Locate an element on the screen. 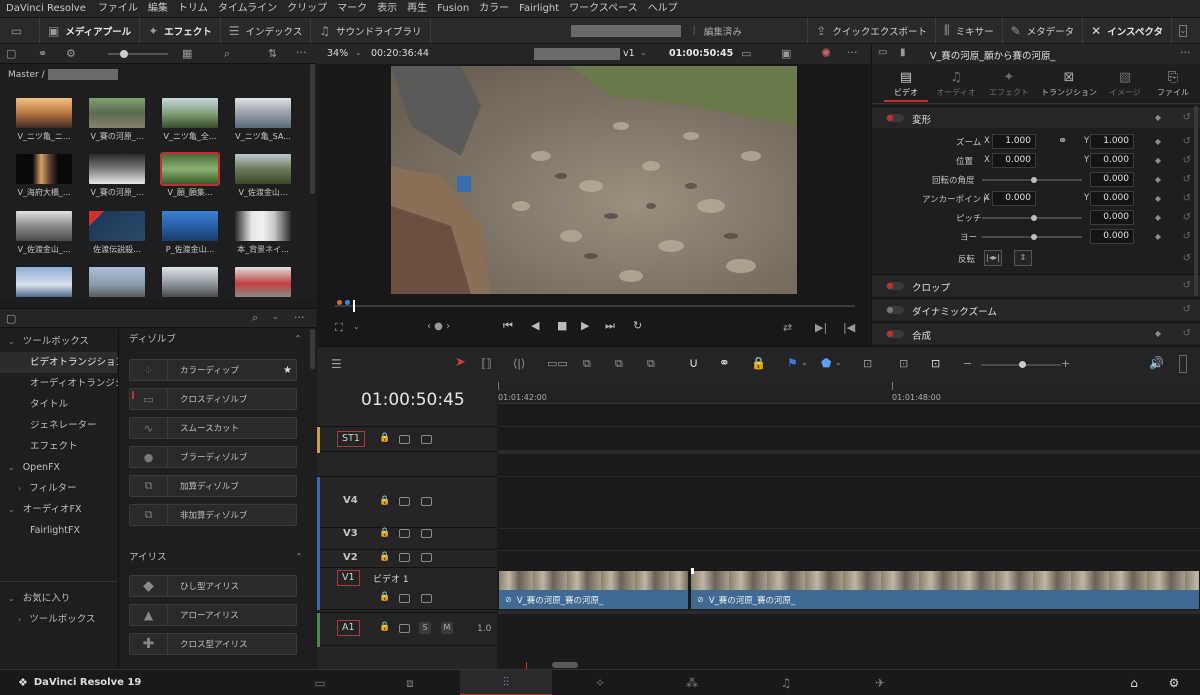  zoom-y-field: 1.000 is located at coordinates (1112, 141).